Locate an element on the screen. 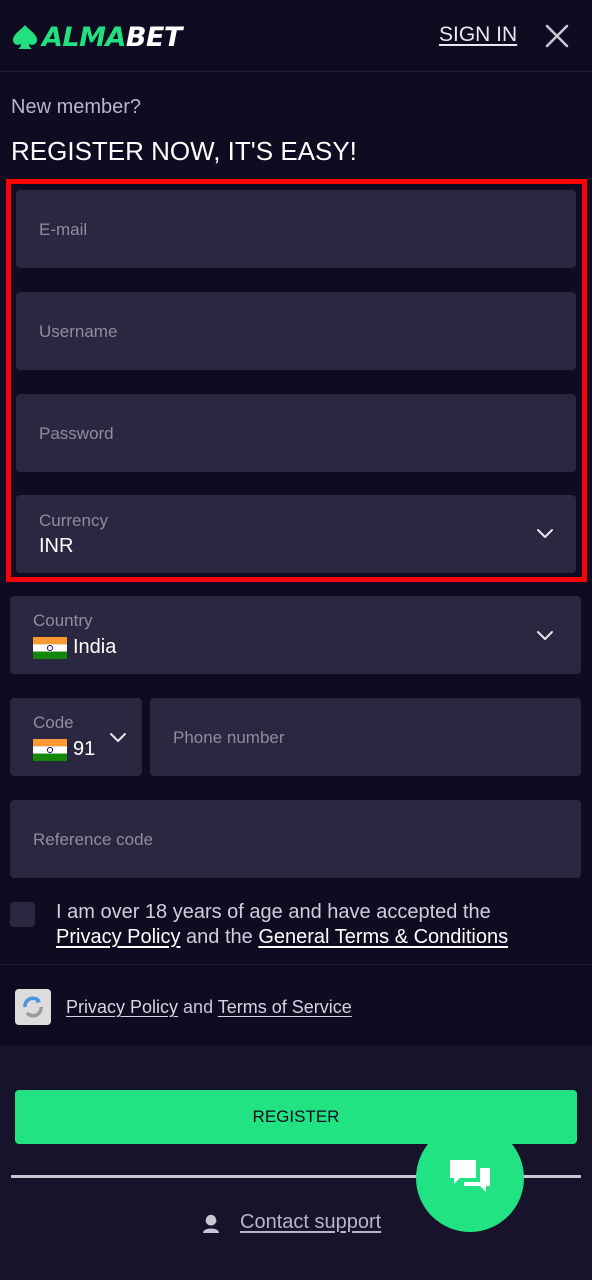 The width and height of the screenshot is (592, 1280). code-value: 91 is located at coordinates (64, 749).